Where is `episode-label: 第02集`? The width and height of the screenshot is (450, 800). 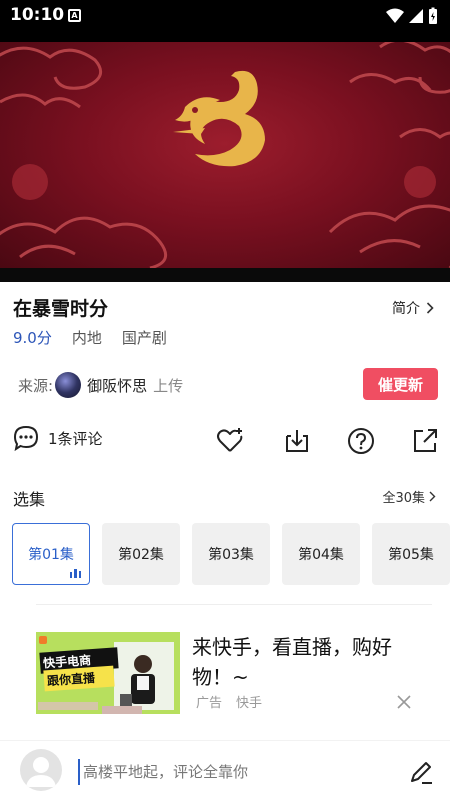
episode-label: 第02集 is located at coordinates (141, 555).